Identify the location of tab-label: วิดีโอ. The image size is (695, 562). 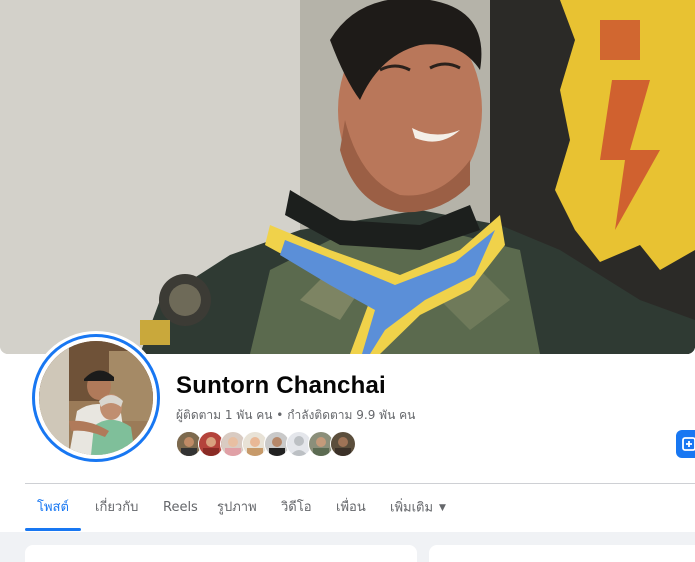
(296, 507).